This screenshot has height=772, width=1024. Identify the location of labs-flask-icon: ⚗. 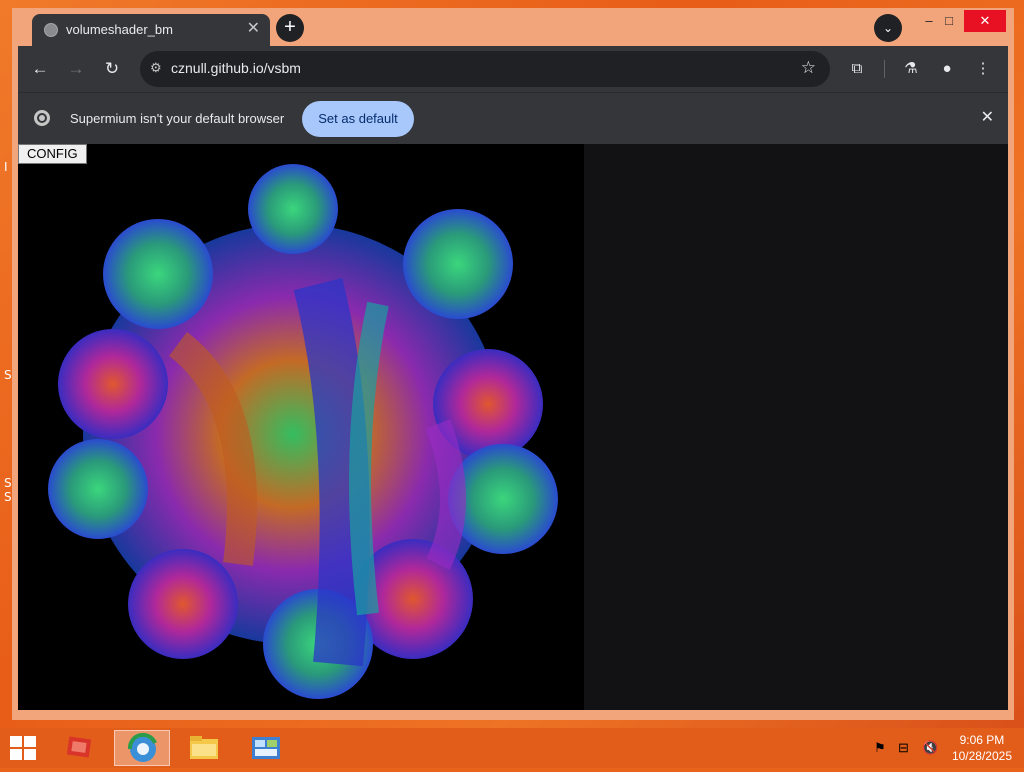
(911, 69).